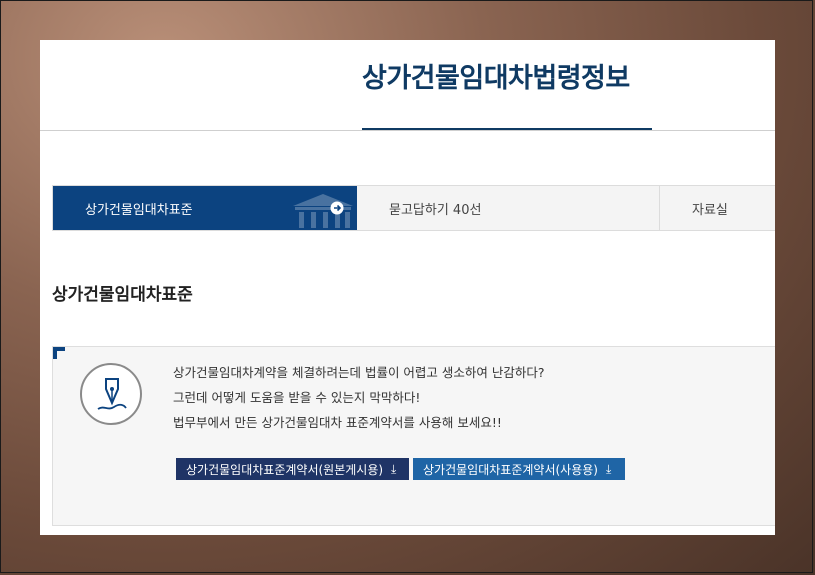  Describe the element at coordinates (407, 130) in the screenshot. I see `header-divider` at that location.